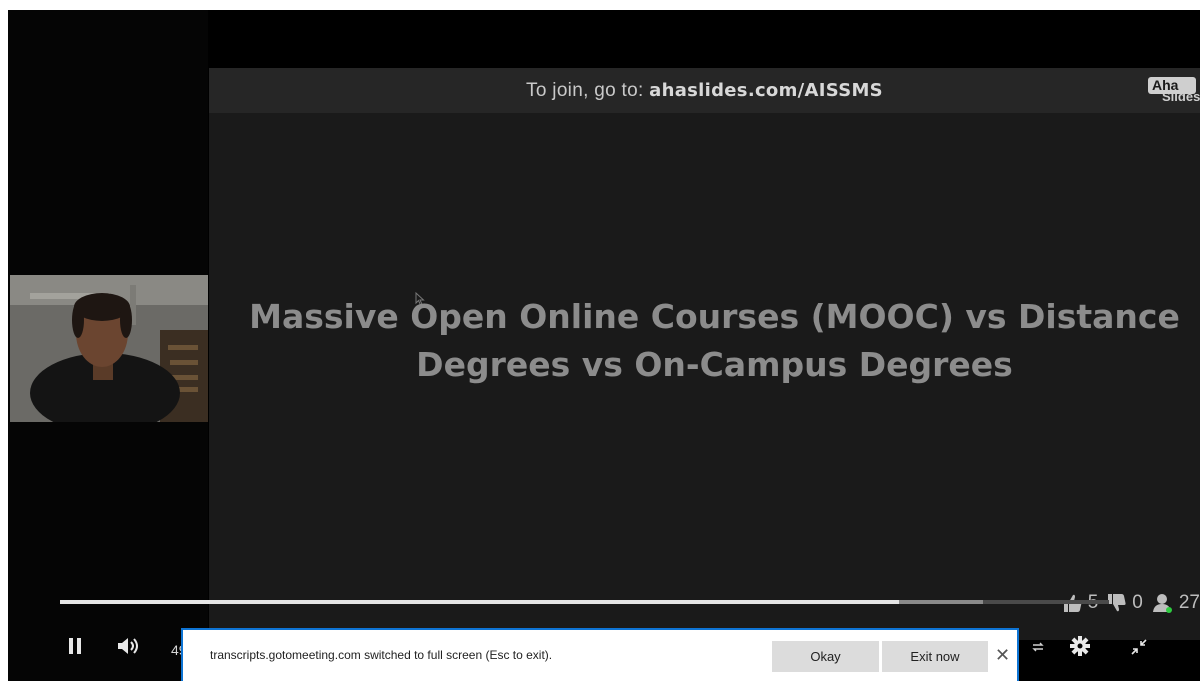 The width and height of the screenshot is (1200, 681). Describe the element at coordinates (1139, 647) in the screenshot. I see `exit-fullscreen-icon` at that location.